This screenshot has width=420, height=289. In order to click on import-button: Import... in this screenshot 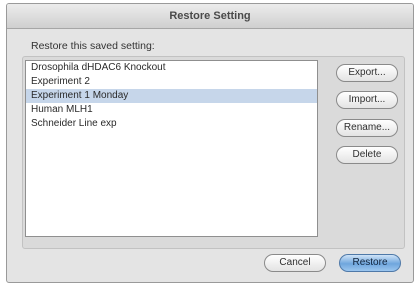, I will do `click(367, 100)`.